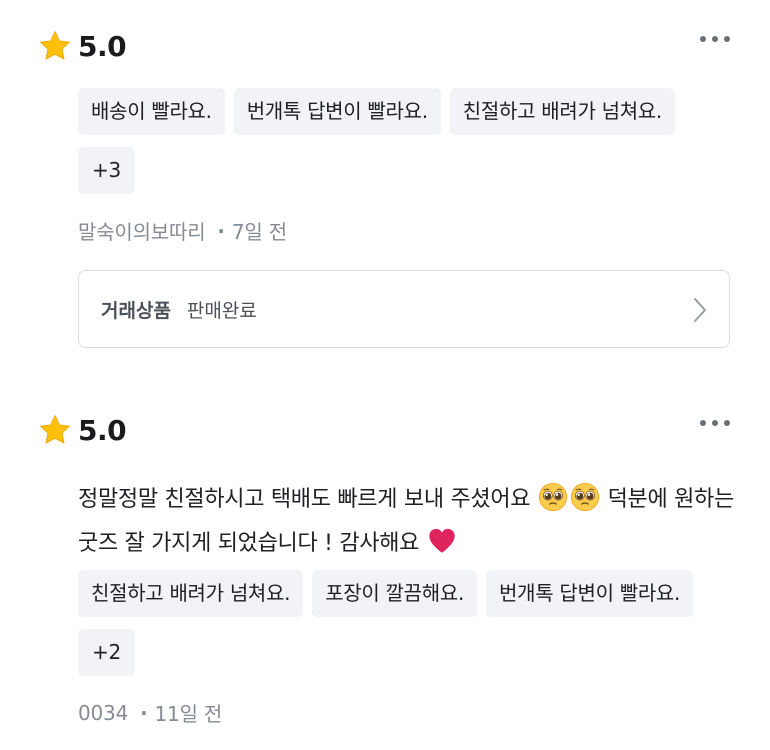  What do you see at coordinates (408, 141) in the screenshot?
I see `review-tags: 배송이 빨라요. 번개톡 답변이 빨라요. 친절하고 배려가 넘쳐요. +3` at bounding box center [408, 141].